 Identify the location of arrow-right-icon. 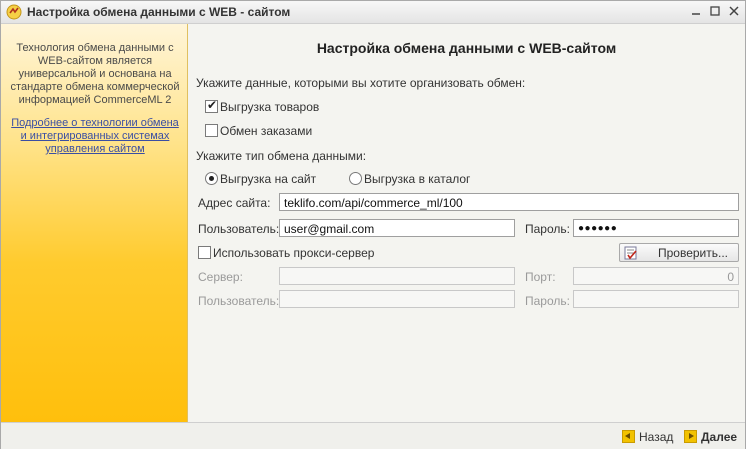
(690, 436).